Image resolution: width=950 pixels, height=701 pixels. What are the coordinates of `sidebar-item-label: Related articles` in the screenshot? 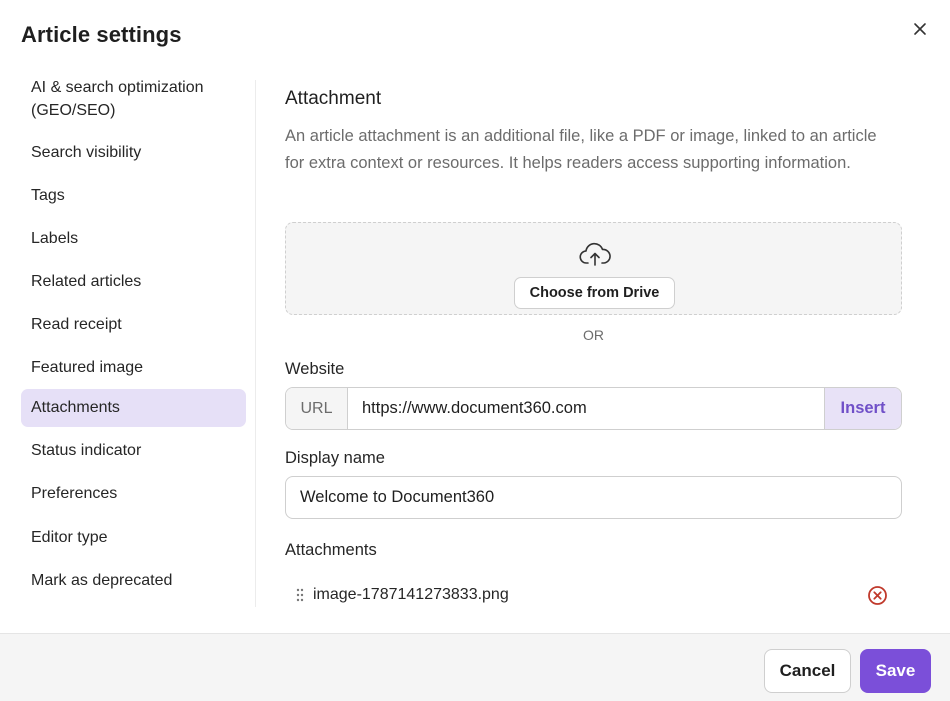 It's located at (86, 281).